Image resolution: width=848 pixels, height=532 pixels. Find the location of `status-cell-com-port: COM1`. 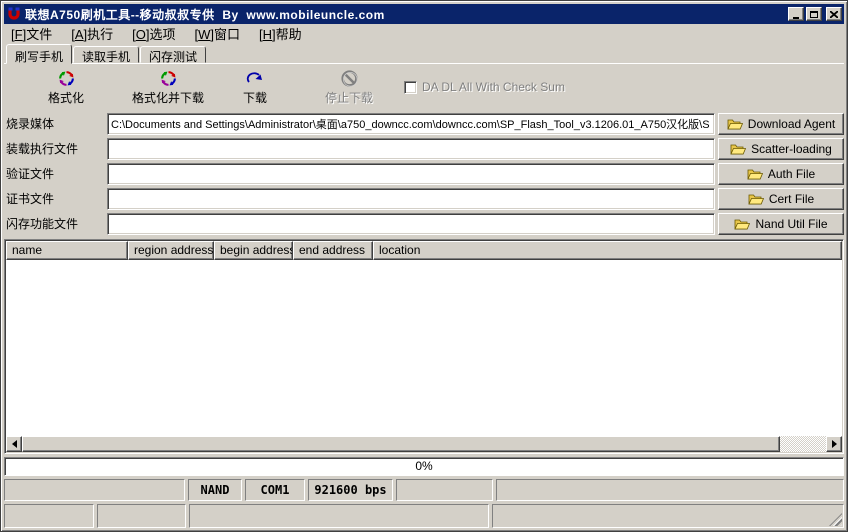

status-cell-com-port: COM1 is located at coordinates (275, 490).